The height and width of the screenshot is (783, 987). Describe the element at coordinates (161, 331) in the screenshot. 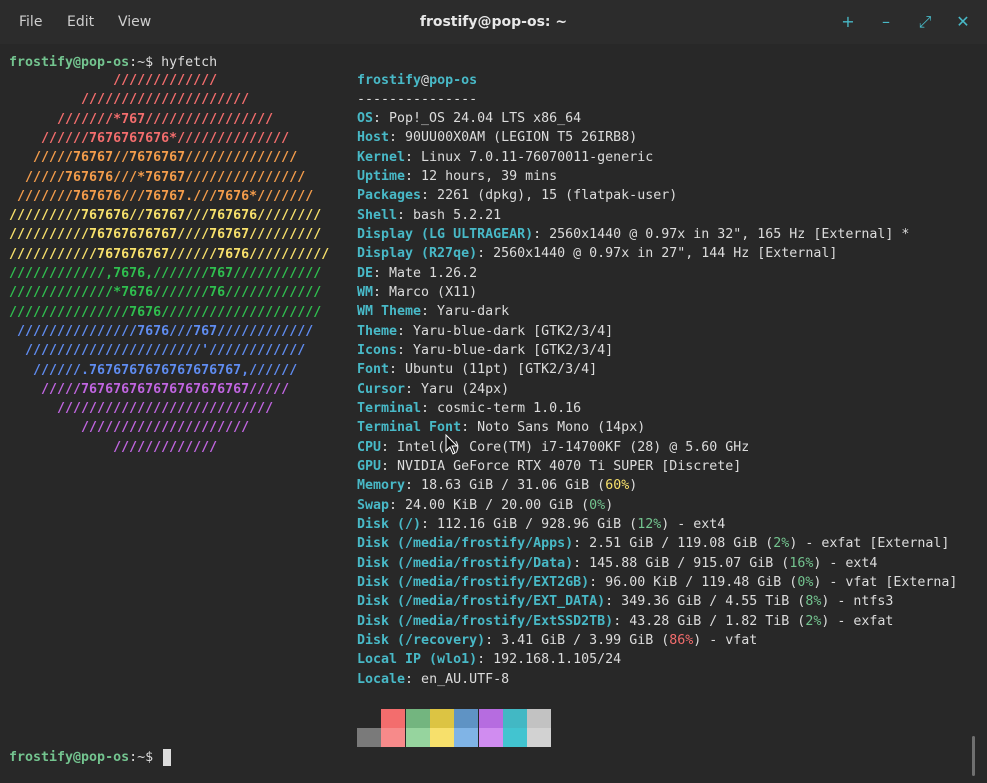

I see `logo-line: ///////////////7676///767////////////` at that location.